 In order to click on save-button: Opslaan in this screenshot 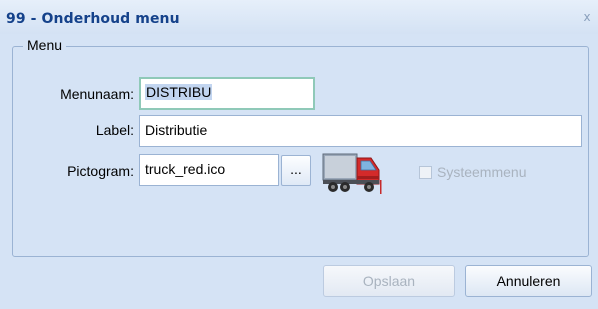, I will do `click(389, 281)`.